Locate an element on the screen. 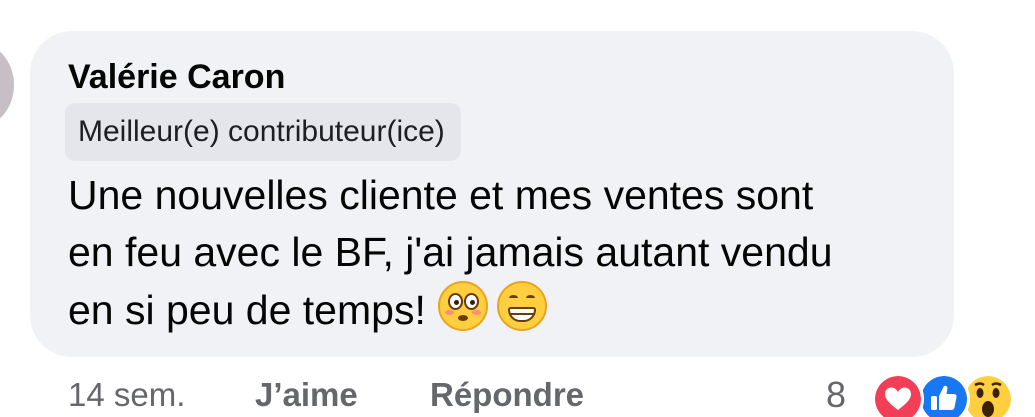  love-reaction-icon is located at coordinates (898, 395).